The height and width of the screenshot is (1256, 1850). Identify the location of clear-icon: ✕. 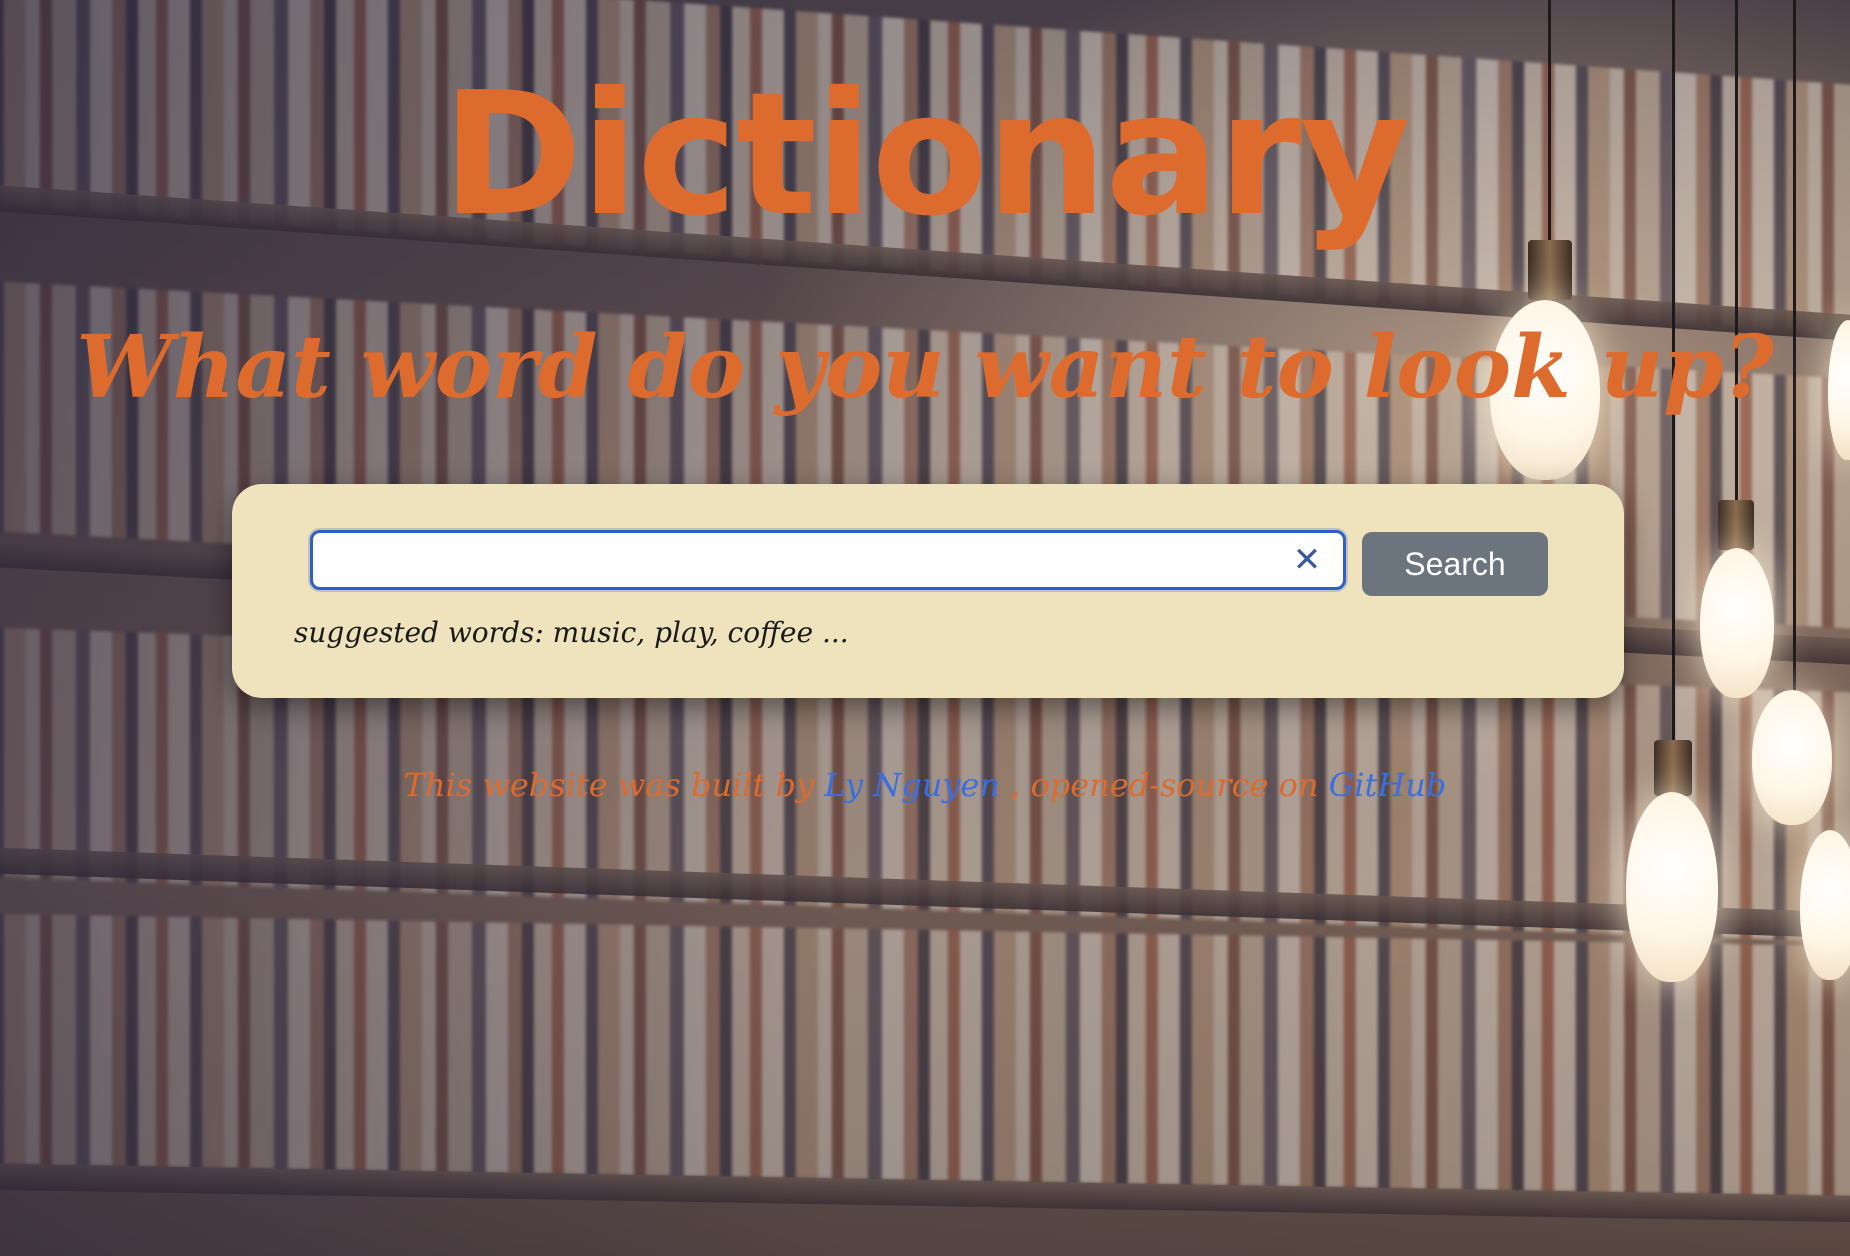
(1307, 560).